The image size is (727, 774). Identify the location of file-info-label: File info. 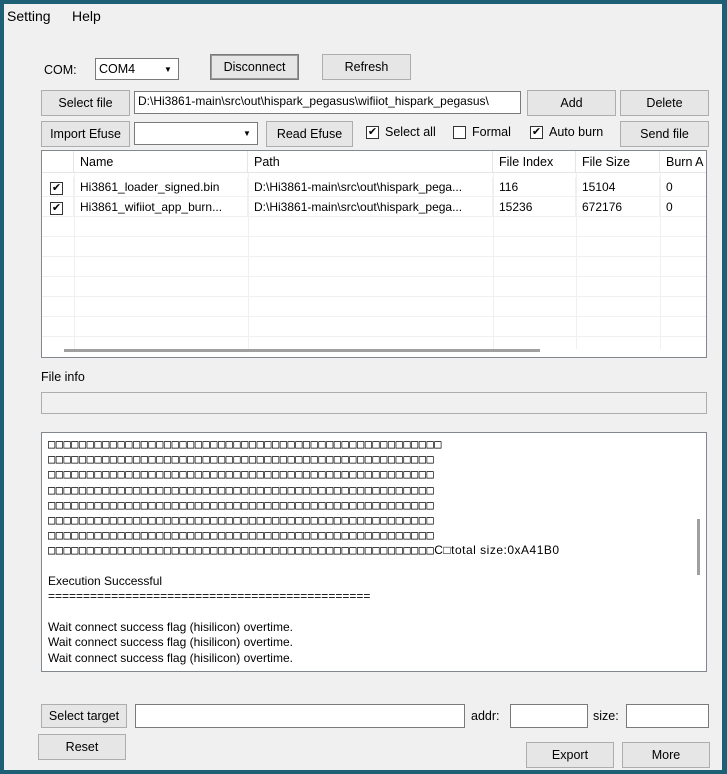
(63, 377).